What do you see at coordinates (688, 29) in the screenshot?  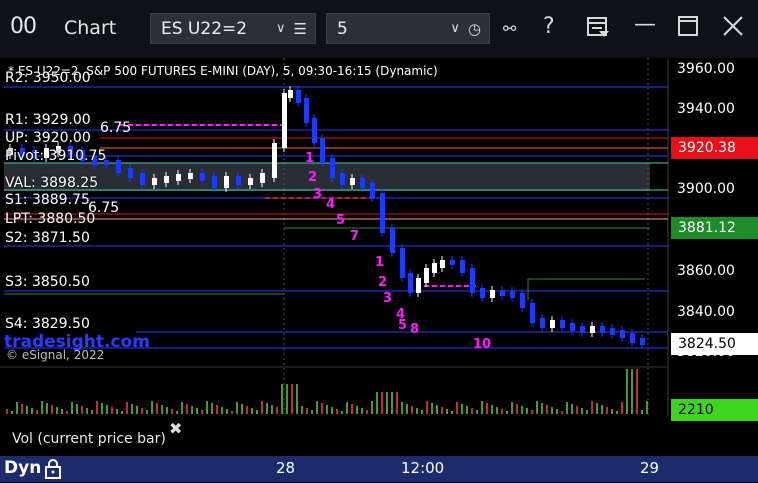 I see `maximize-icon` at bounding box center [688, 29].